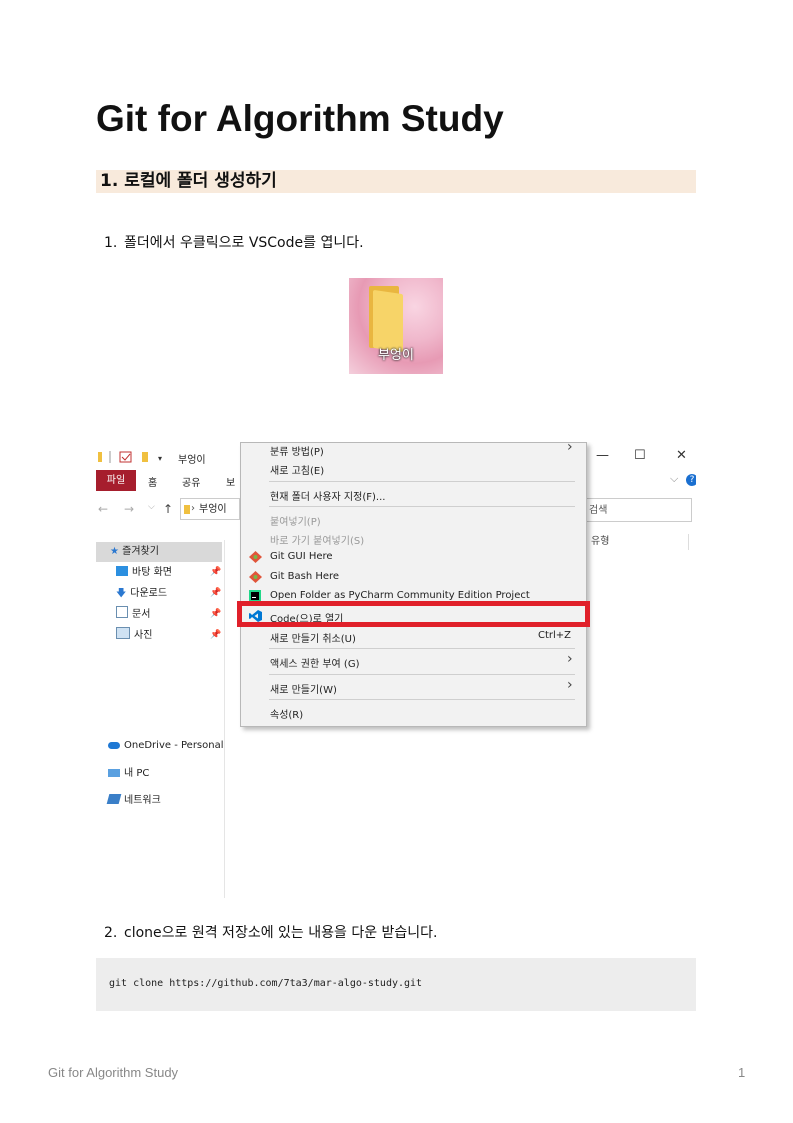 The image size is (793, 1123). I want to click on nav-item-downloads: 🡇 다운로드, so click(141, 594).